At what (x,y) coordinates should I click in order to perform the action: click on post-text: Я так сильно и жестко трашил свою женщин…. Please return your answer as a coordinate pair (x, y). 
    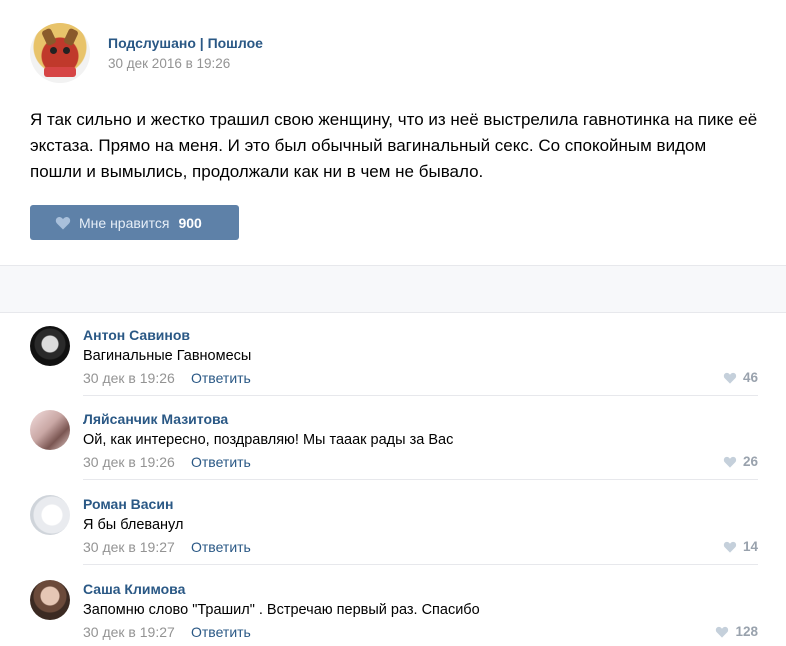
    Looking at the image, I should click on (394, 145).